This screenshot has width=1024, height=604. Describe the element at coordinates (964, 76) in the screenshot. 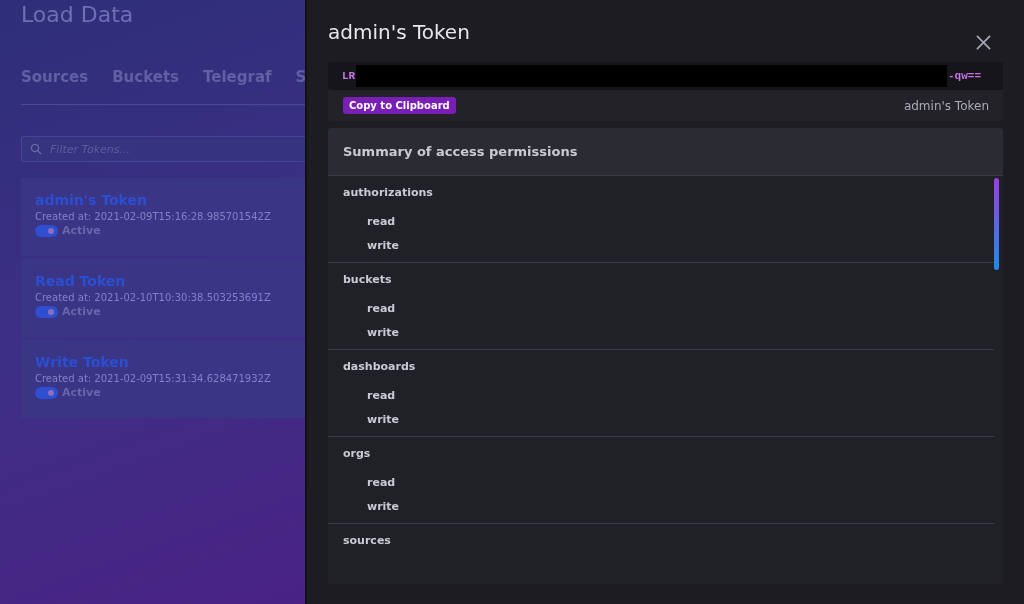

I see `token-text: -qw==` at that location.